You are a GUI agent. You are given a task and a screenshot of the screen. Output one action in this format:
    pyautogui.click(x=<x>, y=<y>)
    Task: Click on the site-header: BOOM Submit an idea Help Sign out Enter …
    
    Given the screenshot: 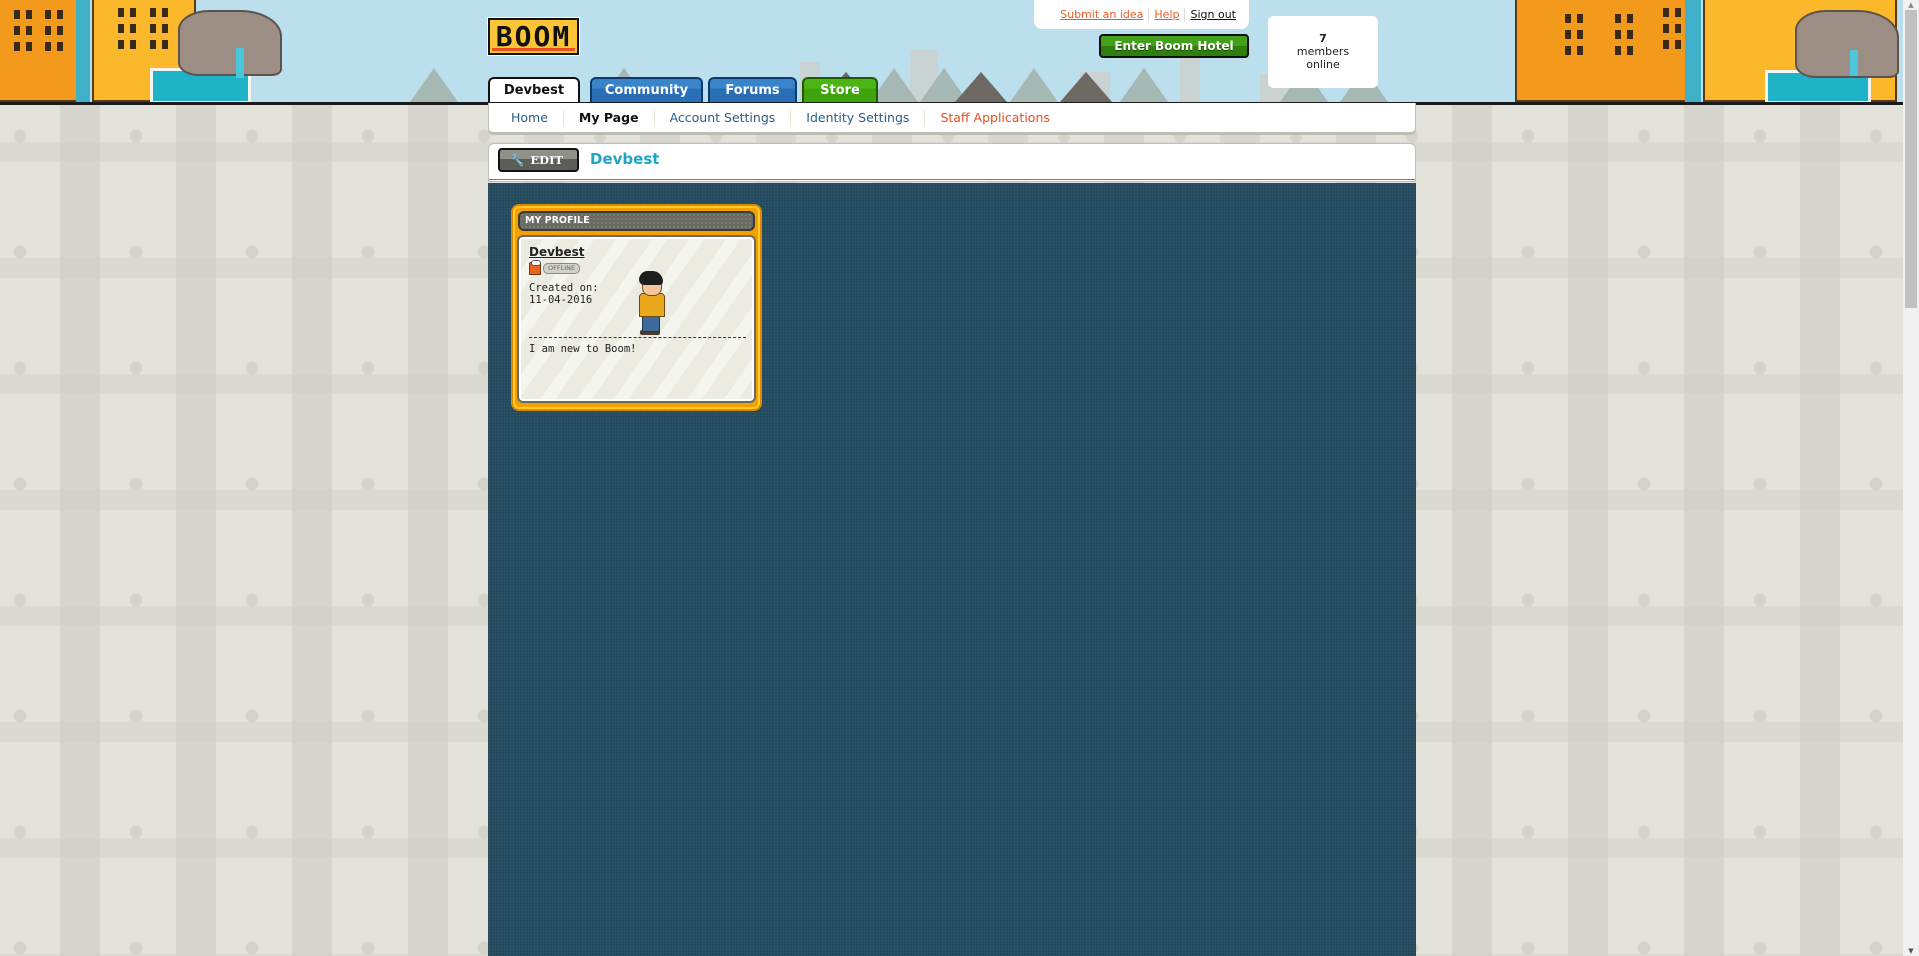 What is the action you would take?
    pyautogui.click(x=951, y=52)
    